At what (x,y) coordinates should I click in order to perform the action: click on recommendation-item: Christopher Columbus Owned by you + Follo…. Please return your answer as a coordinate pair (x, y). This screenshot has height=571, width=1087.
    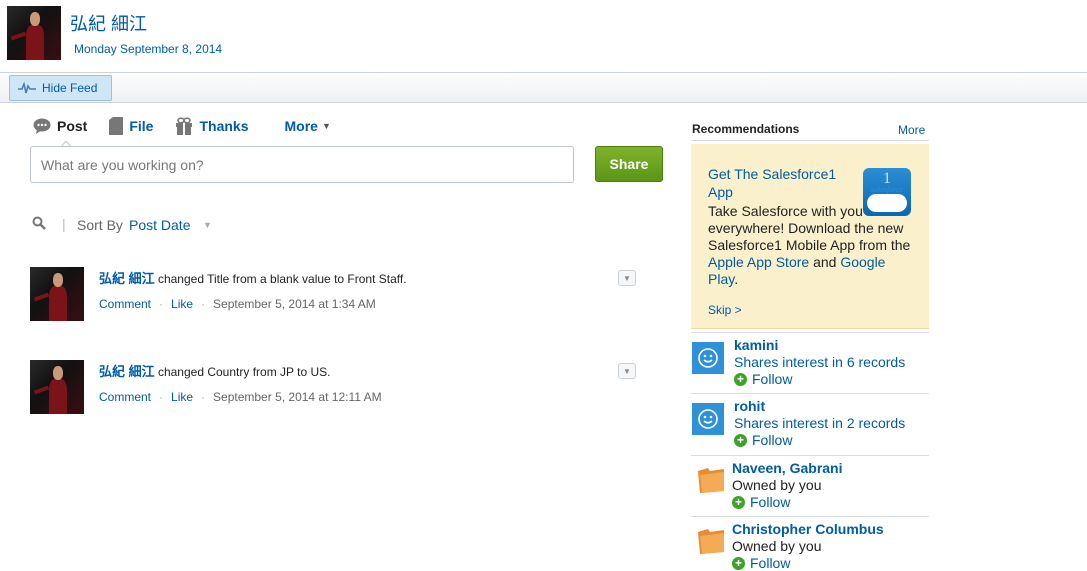
    Looking at the image, I should click on (810, 543).